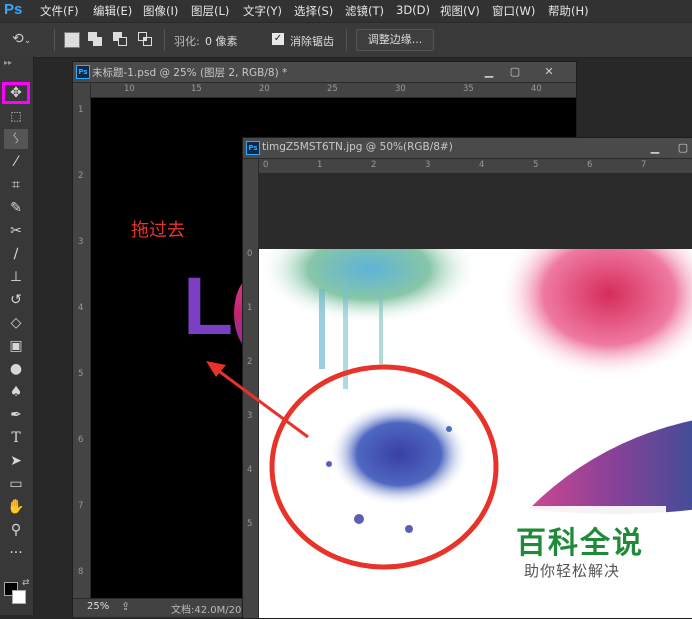 The height and width of the screenshot is (619, 692). What do you see at coordinates (467, 148) in the screenshot?
I see `document-2-titlebar: Ps timgZ5MST6TN.jpg @ 50%(RGB/8#) ▁ ▢` at bounding box center [467, 148].